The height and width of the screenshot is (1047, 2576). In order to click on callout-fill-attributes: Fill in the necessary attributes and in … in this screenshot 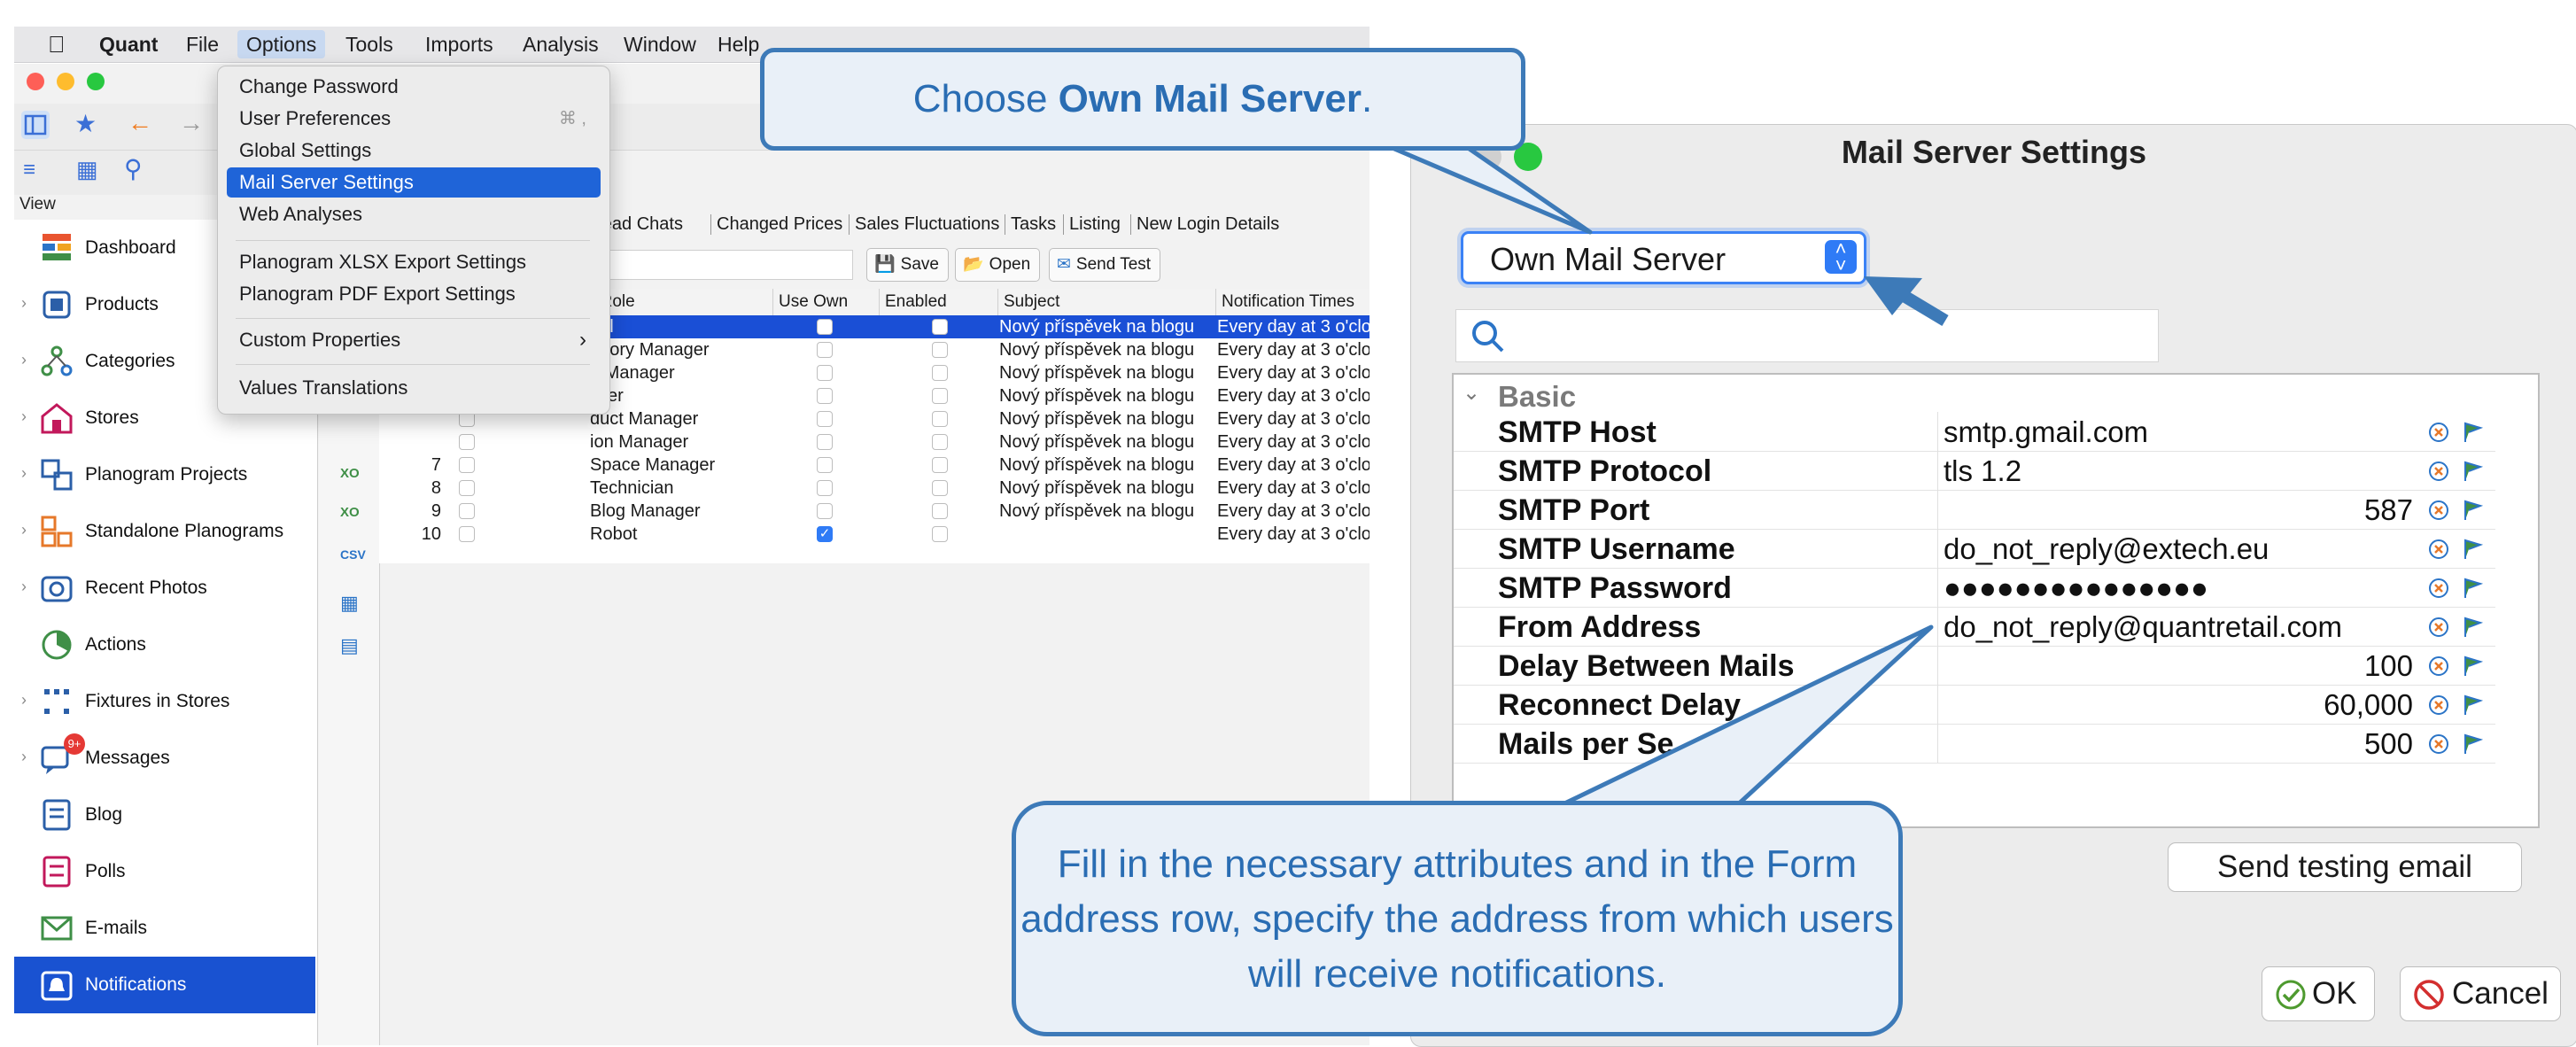, I will do `click(1457, 919)`.